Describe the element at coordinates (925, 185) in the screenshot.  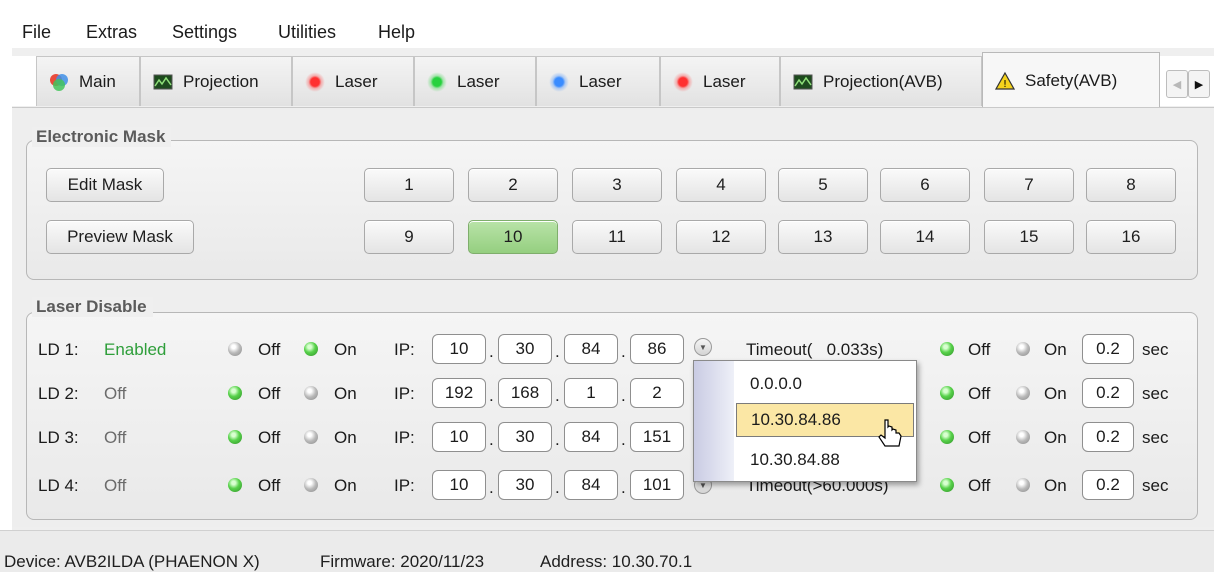
I see `mask-button-6: 6` at that location.